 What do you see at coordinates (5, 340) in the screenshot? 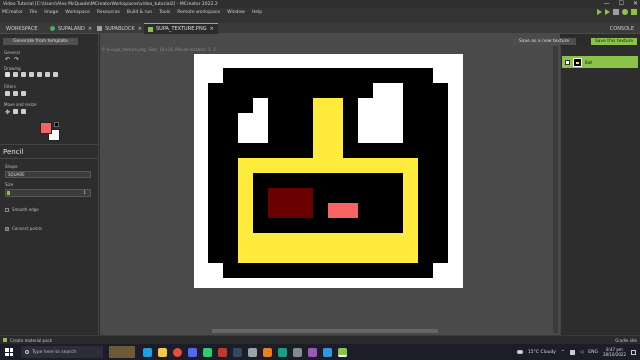
I see `status-icon` at bounding box center [5, 340].